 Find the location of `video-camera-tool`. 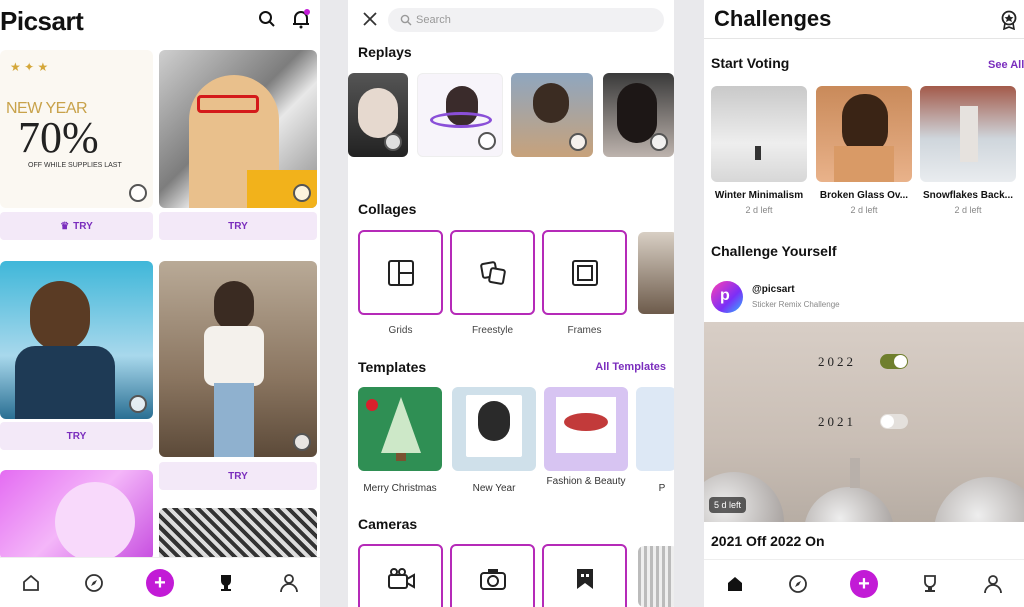

video-camera-tool is located at coordinates (400, 575).